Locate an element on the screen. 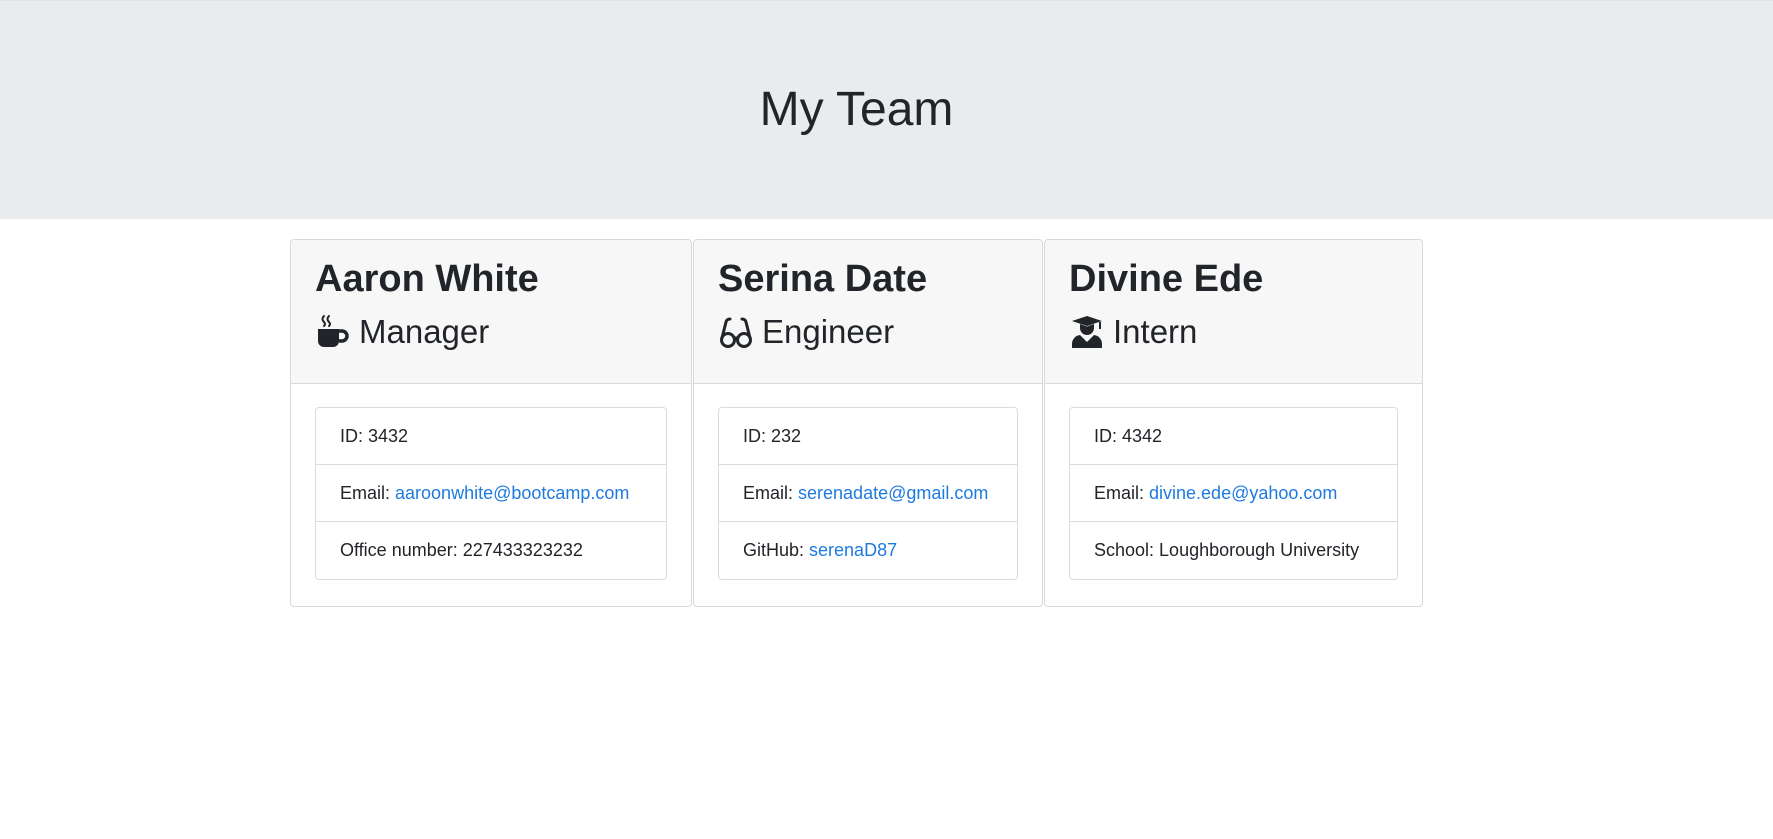  email-link: aaroonwhite@bootcamp.com is located at coordinates (512, 493).